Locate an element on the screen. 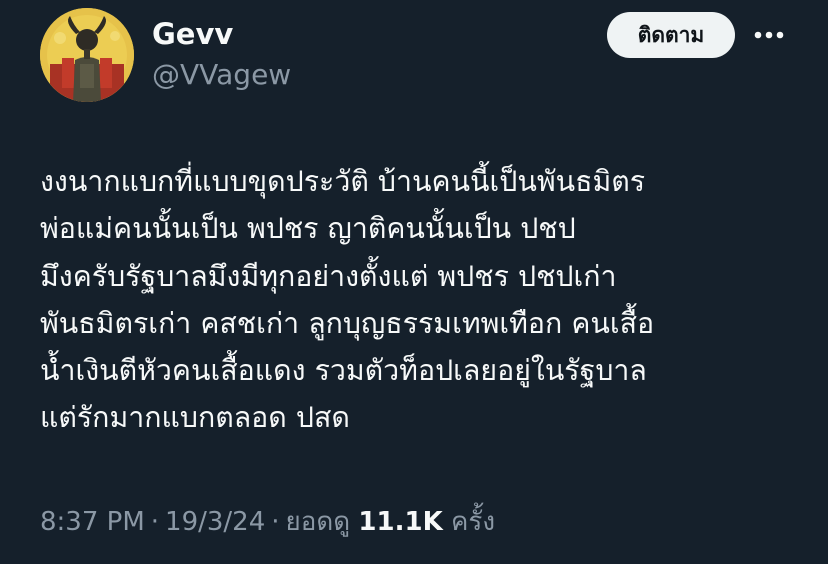 This screenshot has width=828, height=564. tweet-text-line: แต่รักมากแบกตลอด ปสด is located at coordinates (195, 418).